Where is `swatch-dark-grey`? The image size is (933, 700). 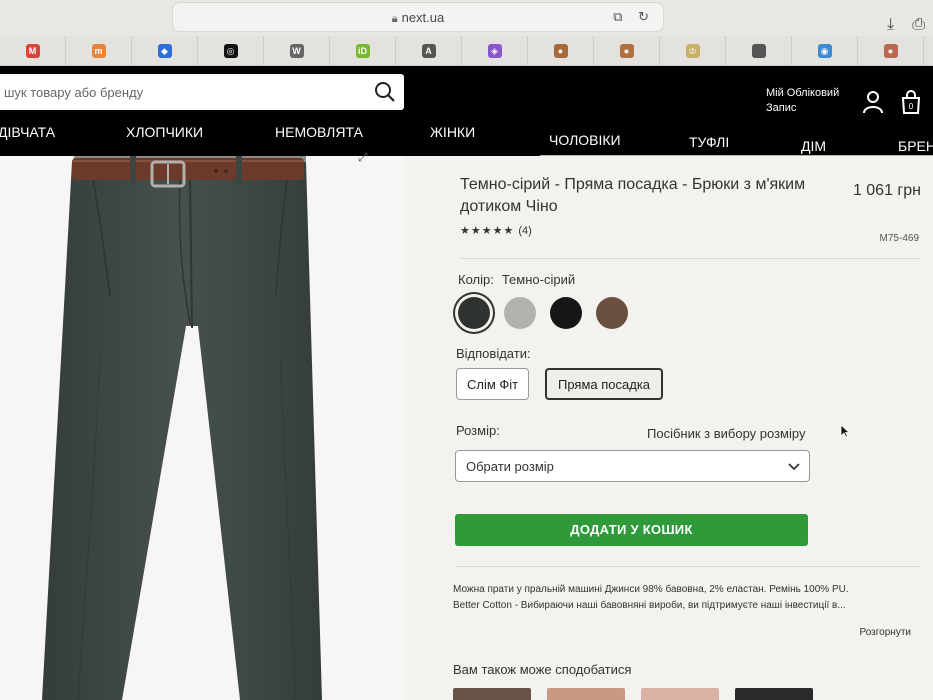 swatch-dark-grey is located at coordinates (474, 313).